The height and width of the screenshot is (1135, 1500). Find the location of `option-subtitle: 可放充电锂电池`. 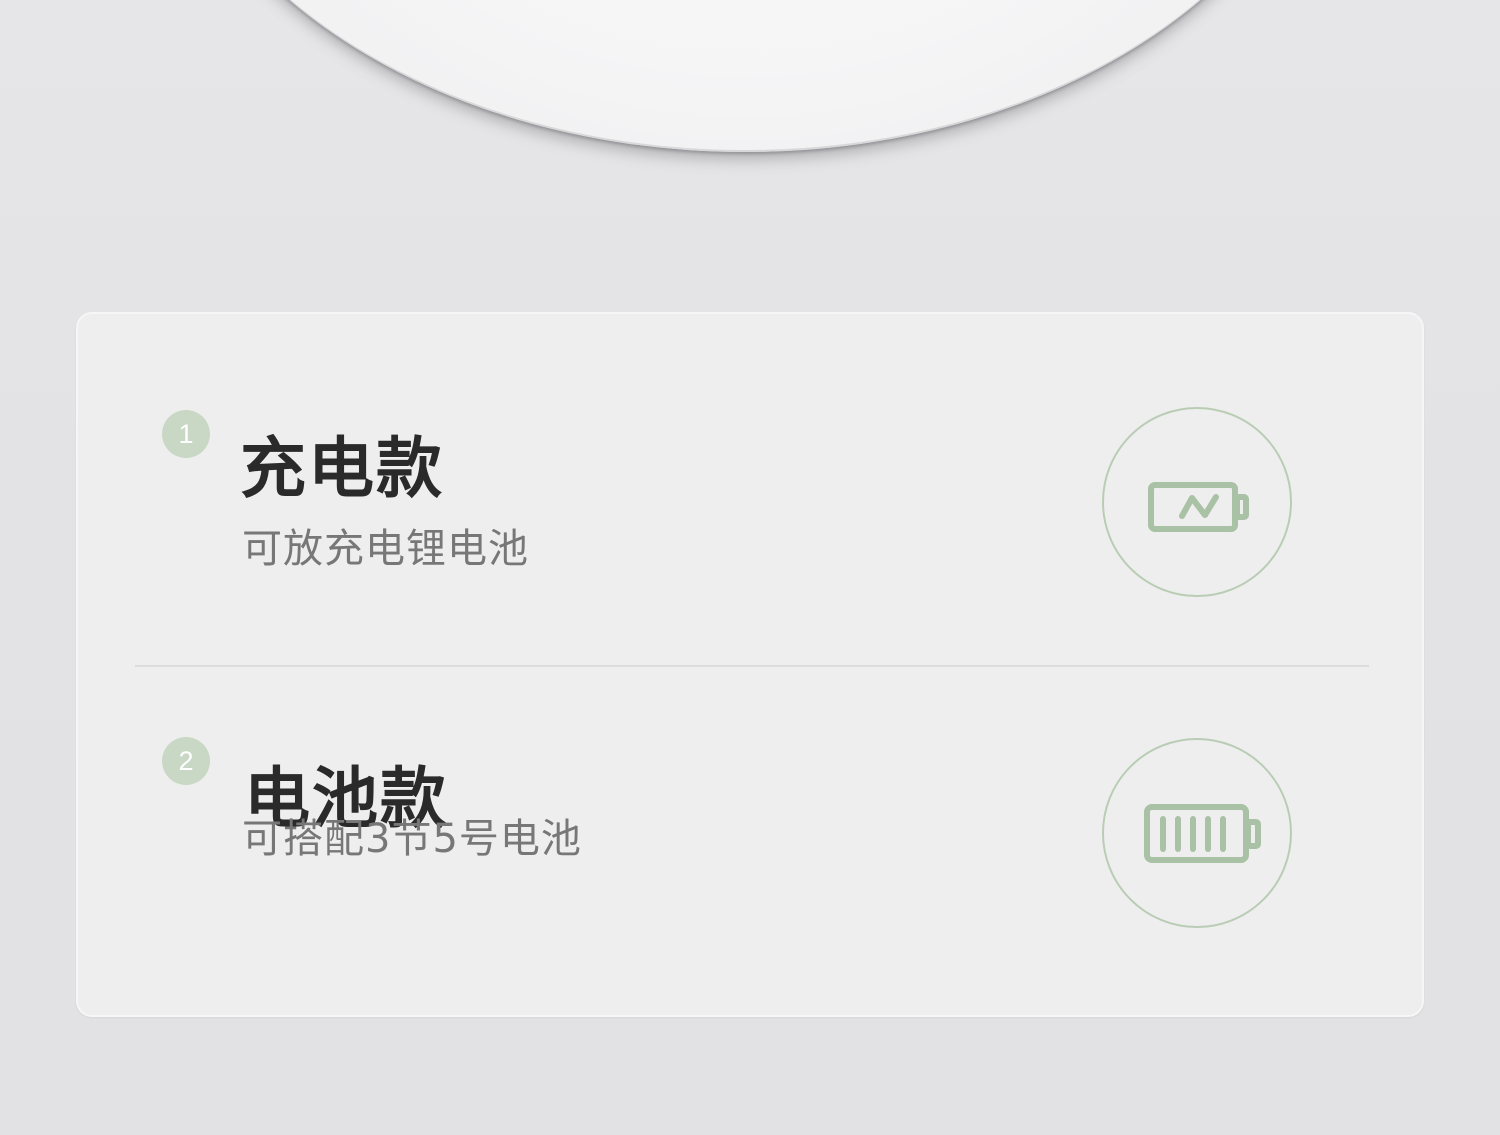

option-subtitle: 可放充电锂电池 is located at coordinates (385, 549).